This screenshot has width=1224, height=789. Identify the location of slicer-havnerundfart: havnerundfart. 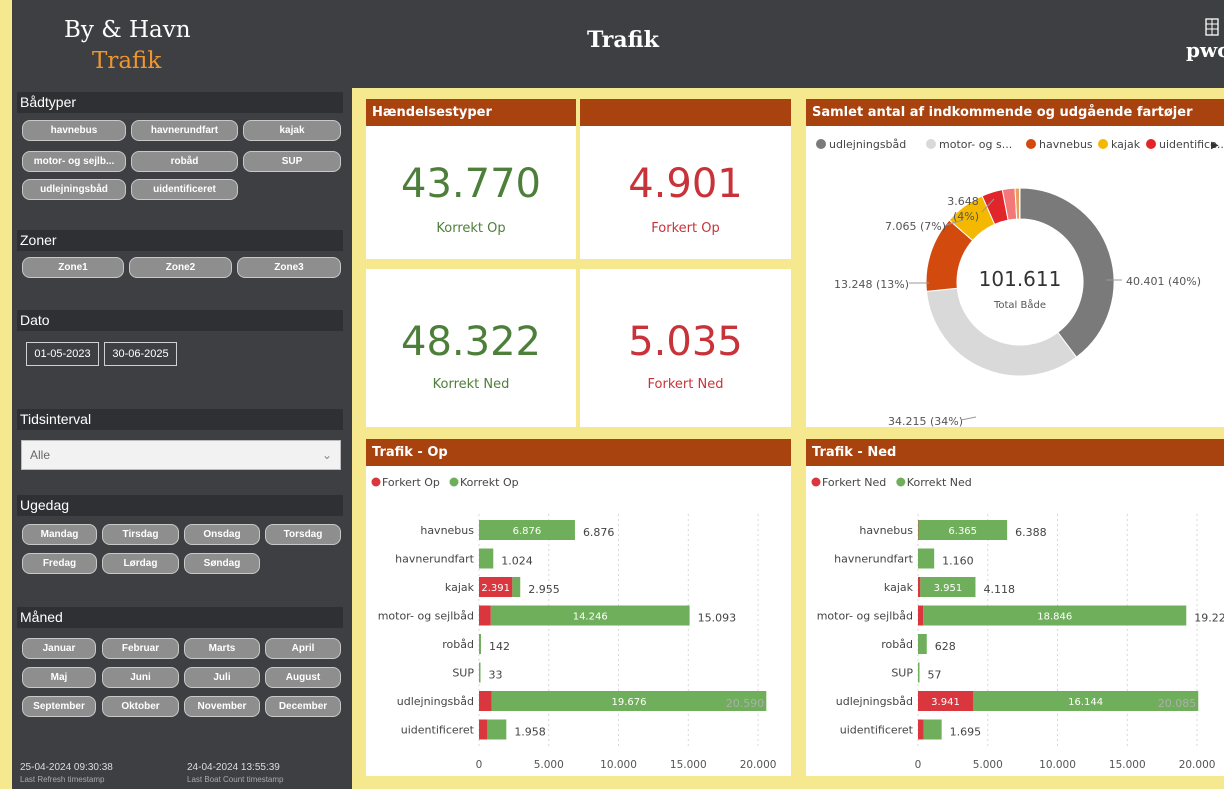
(184, 130).